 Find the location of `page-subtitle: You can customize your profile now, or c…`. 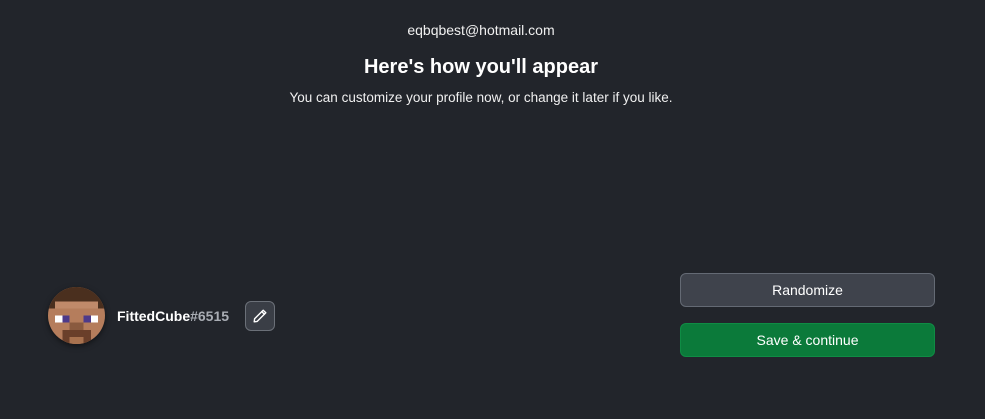

page-subtitle: You can customize your profile now, or c… is located at coordinates (481, 97).